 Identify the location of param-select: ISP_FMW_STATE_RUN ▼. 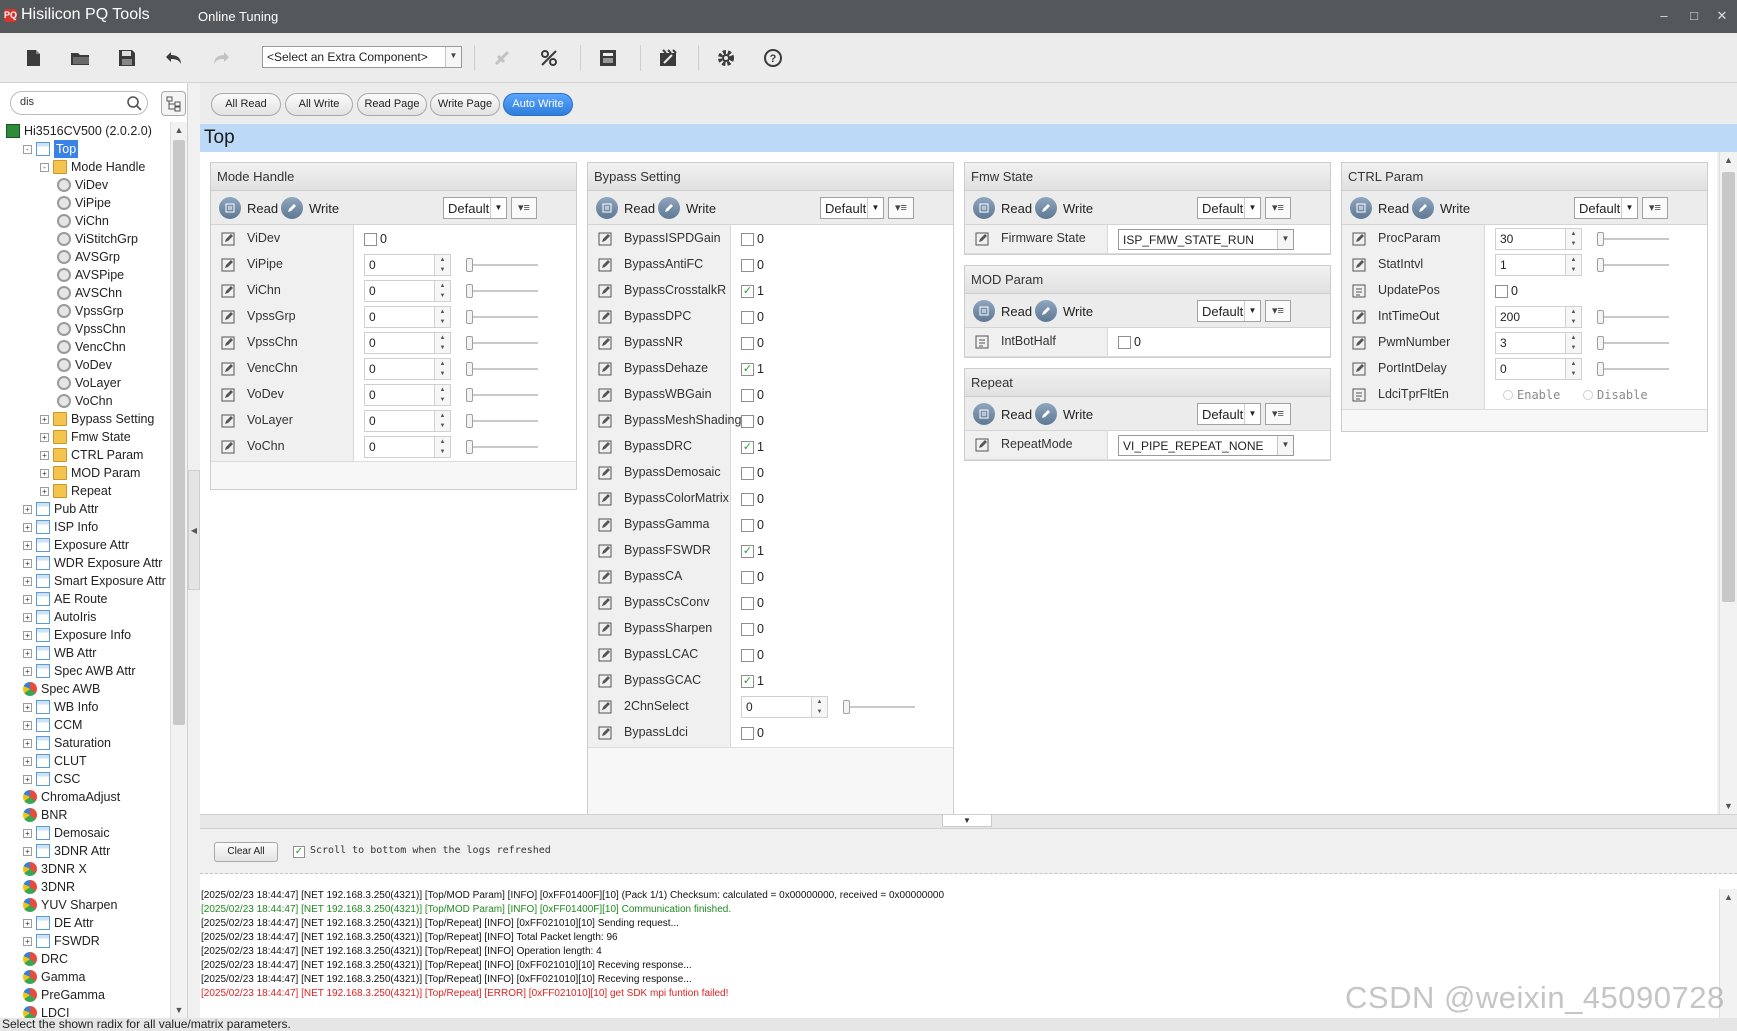
(1206, 239).